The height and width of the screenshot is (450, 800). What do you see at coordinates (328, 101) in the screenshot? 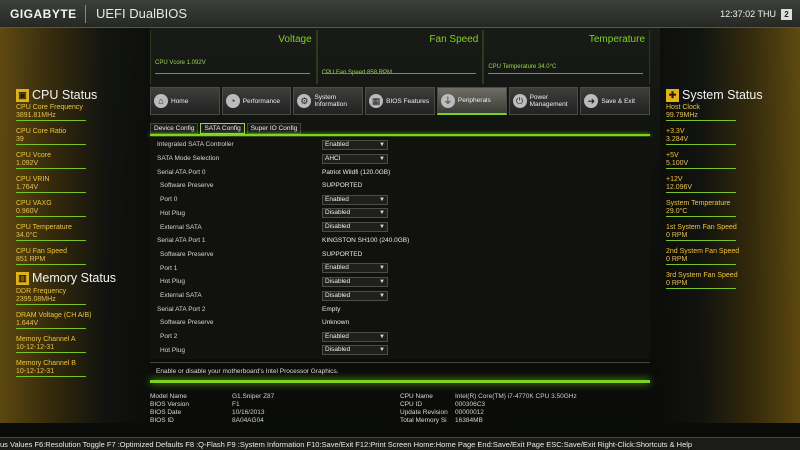
I see `nav-system-information: ⚙ System Information` at bounding box center [328, 101].